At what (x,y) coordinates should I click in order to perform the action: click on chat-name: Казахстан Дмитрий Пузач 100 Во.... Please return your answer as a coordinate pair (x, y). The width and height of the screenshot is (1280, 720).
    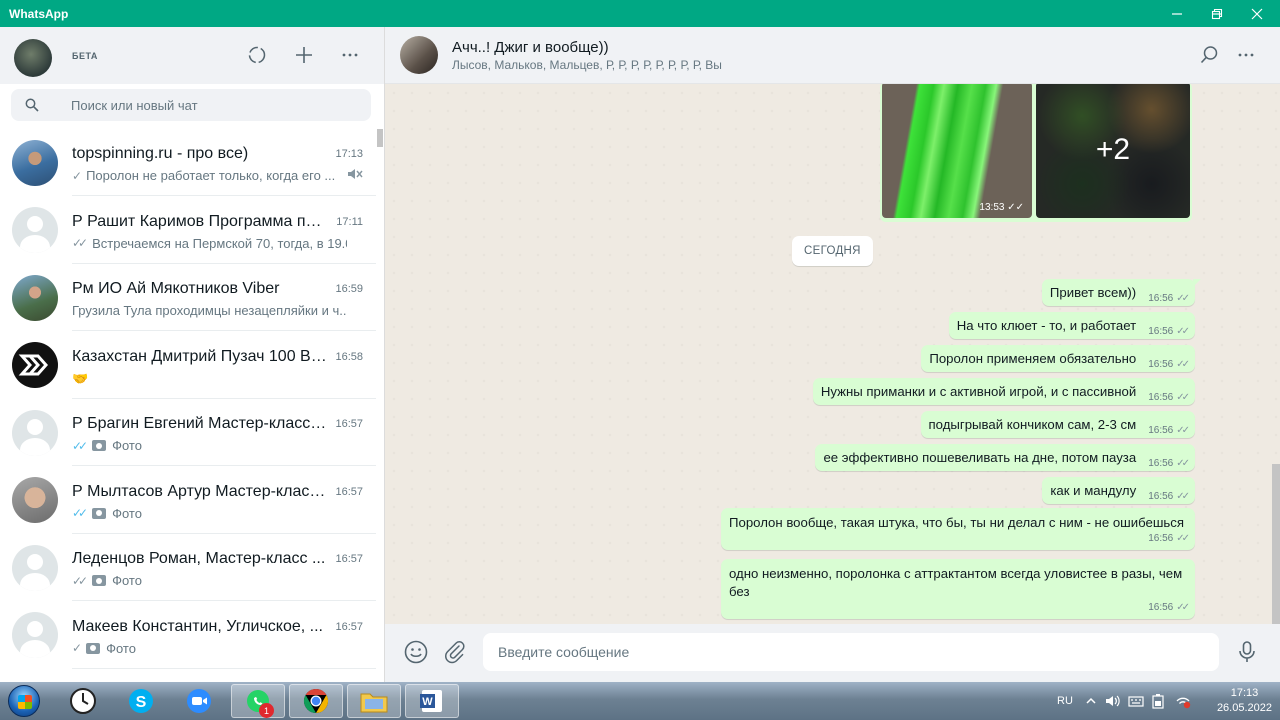
    Looking at the image, I should click on (199, 356).